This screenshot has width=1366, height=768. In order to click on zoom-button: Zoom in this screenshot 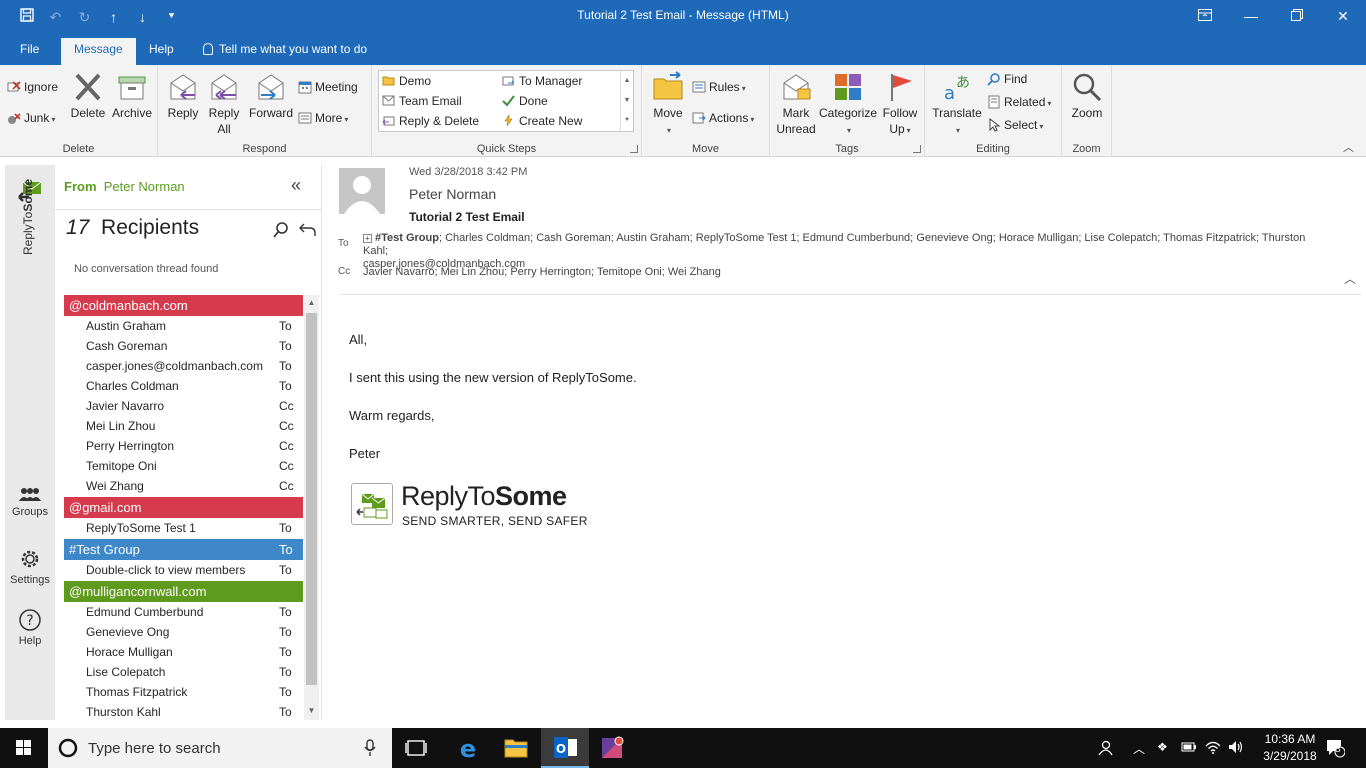, I will do `click(1087, 96)`.